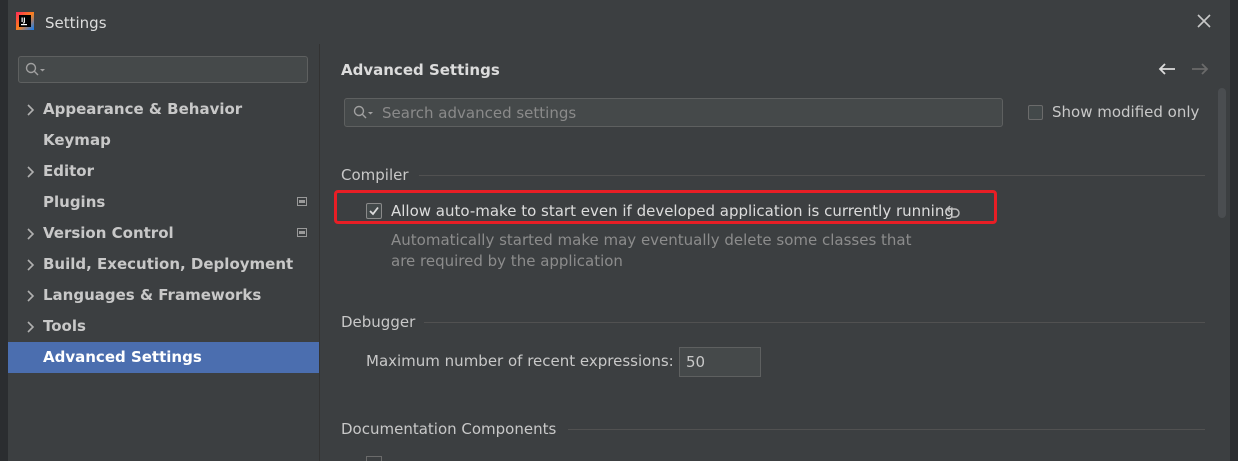 The height and width of the screenshot is (461, 1238). What do you see at coordinates (4, 230) in the screenshot?
I see `background-window-left` at bounding box center [4, 230].